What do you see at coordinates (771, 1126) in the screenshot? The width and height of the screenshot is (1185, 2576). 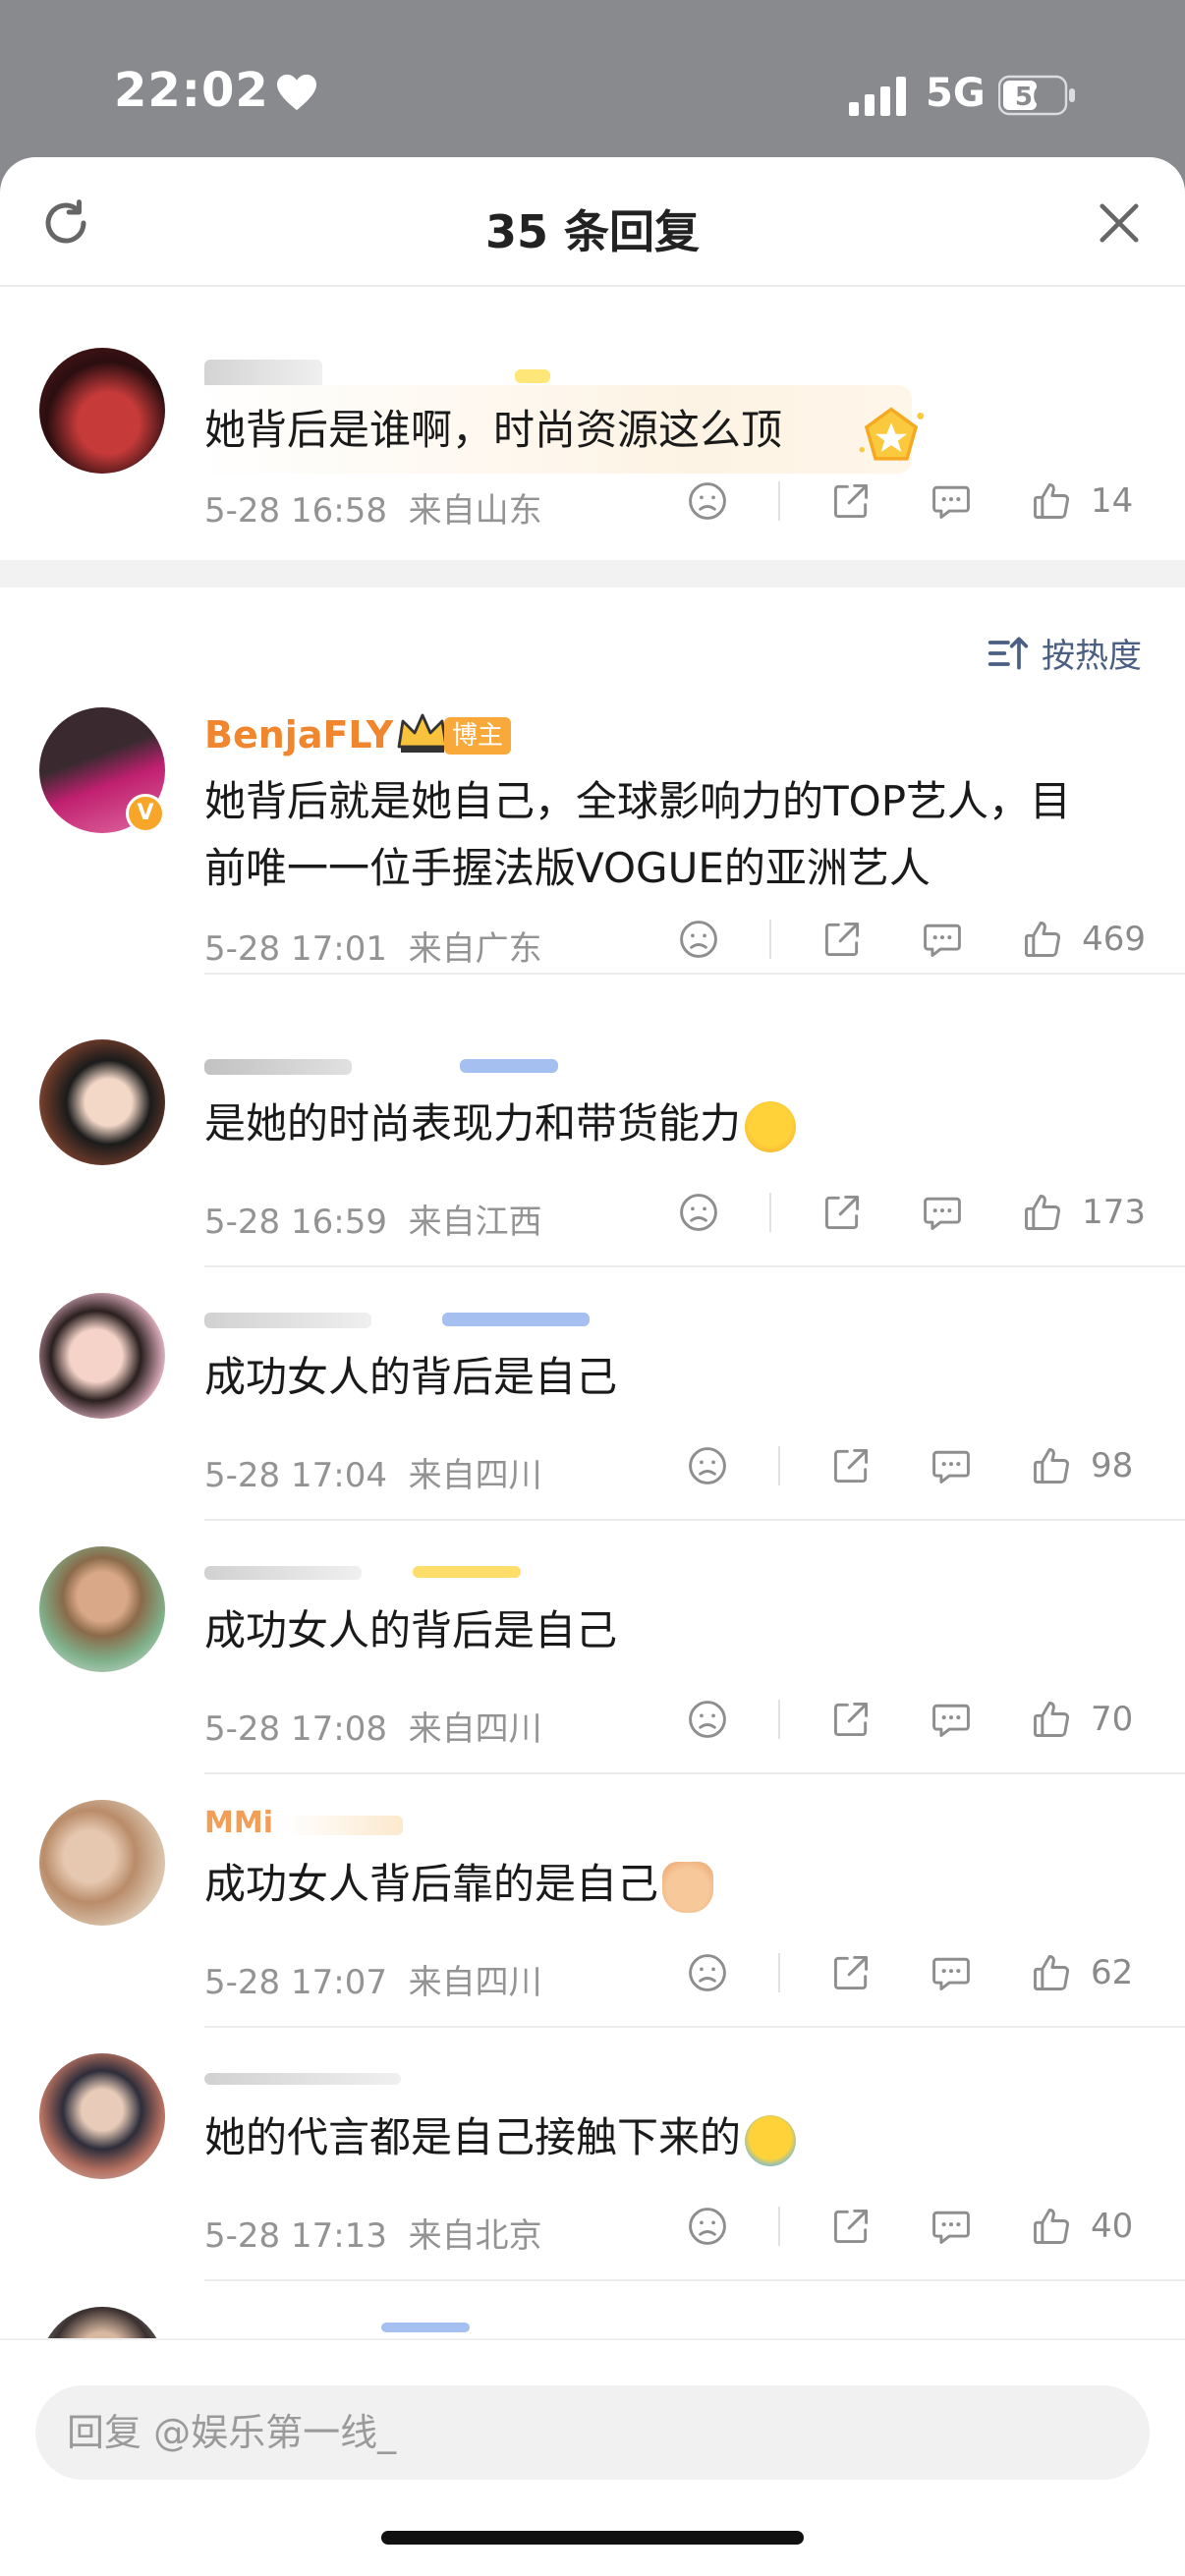 I see `emoji-icon` at bounding box center [771, 1126].